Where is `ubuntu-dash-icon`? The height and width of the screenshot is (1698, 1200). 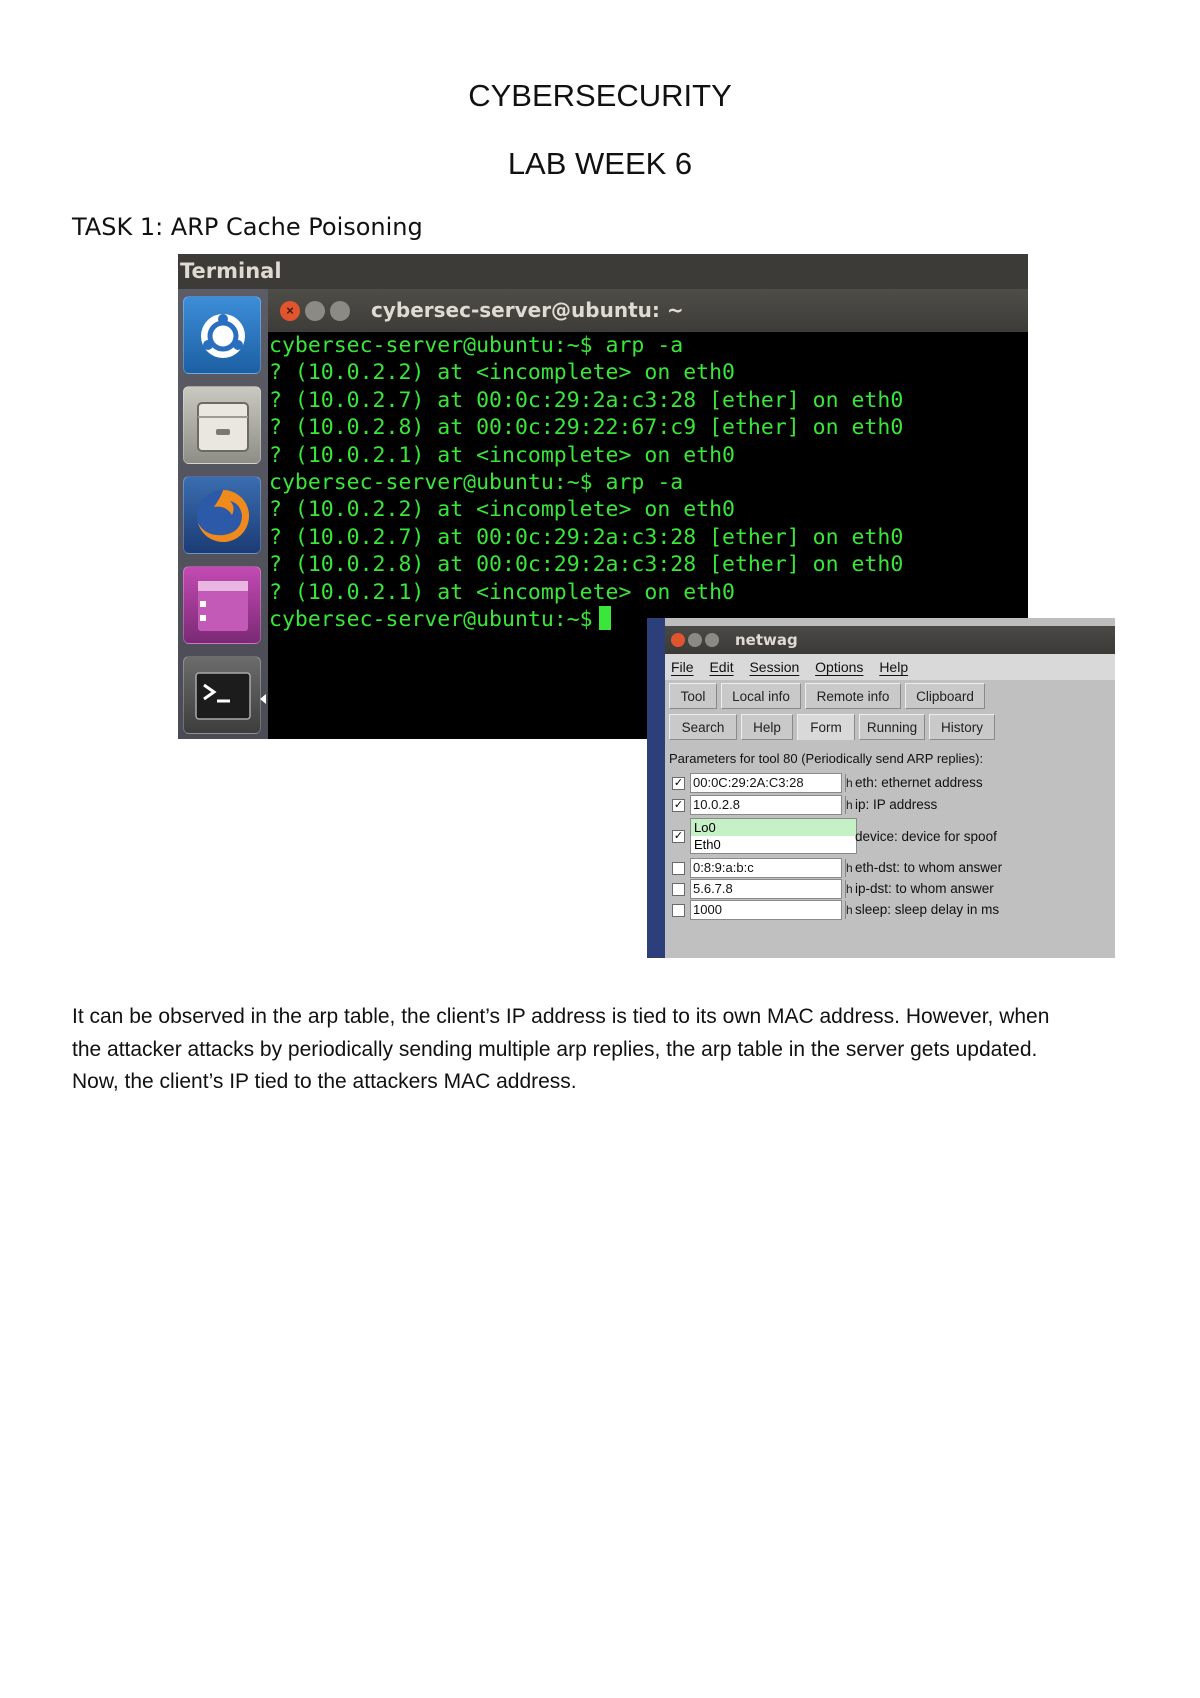
ubuntu-dash-icon is located at coordinates (222, 335).